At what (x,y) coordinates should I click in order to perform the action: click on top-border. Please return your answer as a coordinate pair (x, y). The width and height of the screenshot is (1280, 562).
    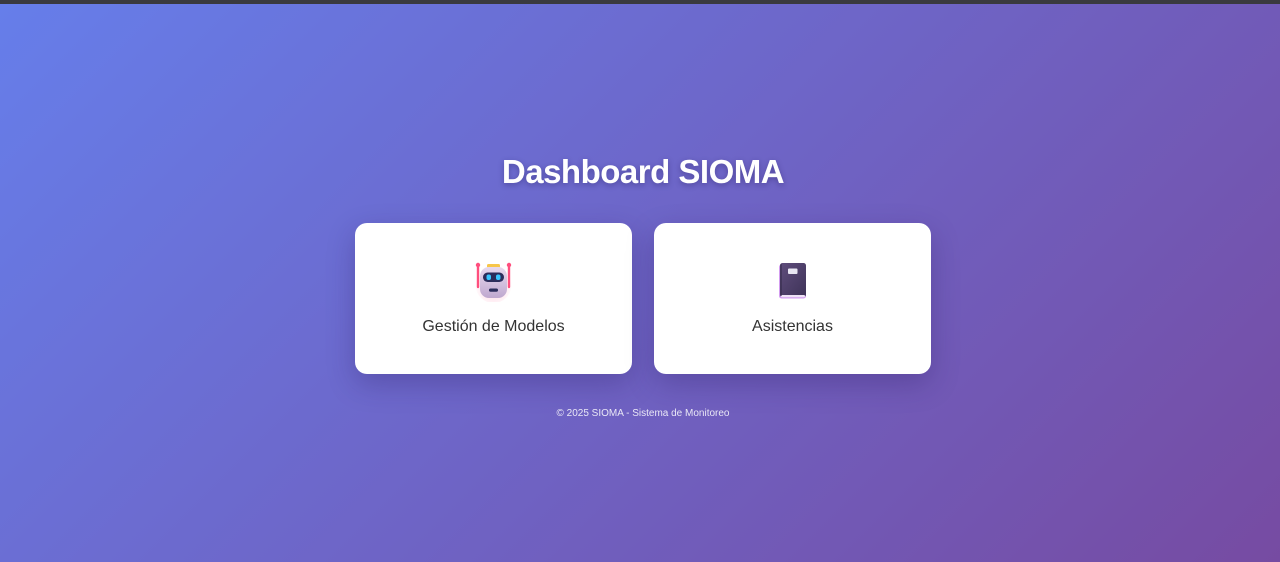
    Looking at the image, I should click on (640, 2).